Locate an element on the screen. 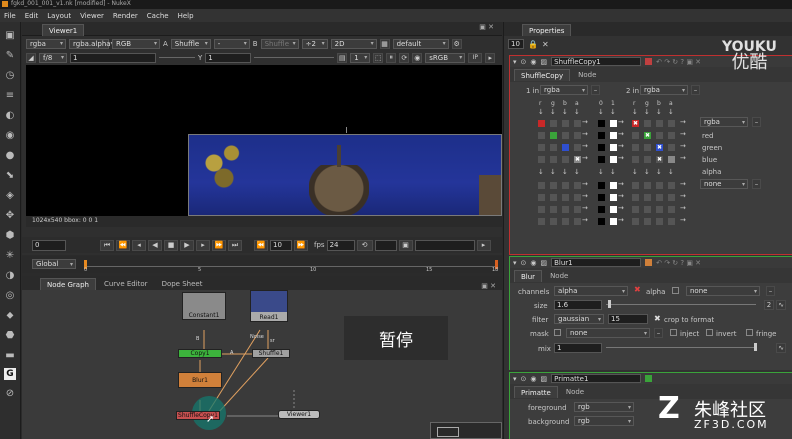 This screenshot has height=439, width=792. max-panels-field: 10 is located at coordinates (516, 44).